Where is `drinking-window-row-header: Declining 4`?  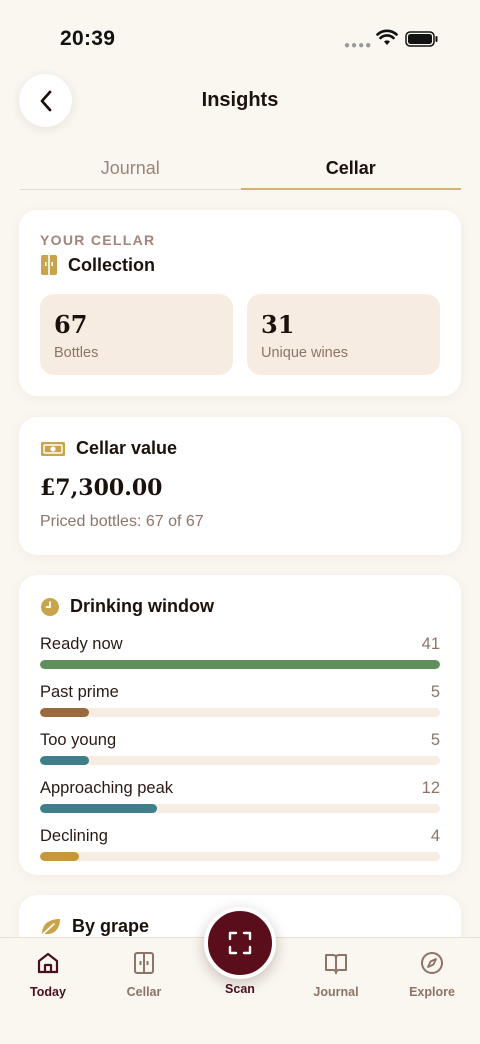 drinking-window-row-header: Declining 4 is located at coordinates (240, 836).